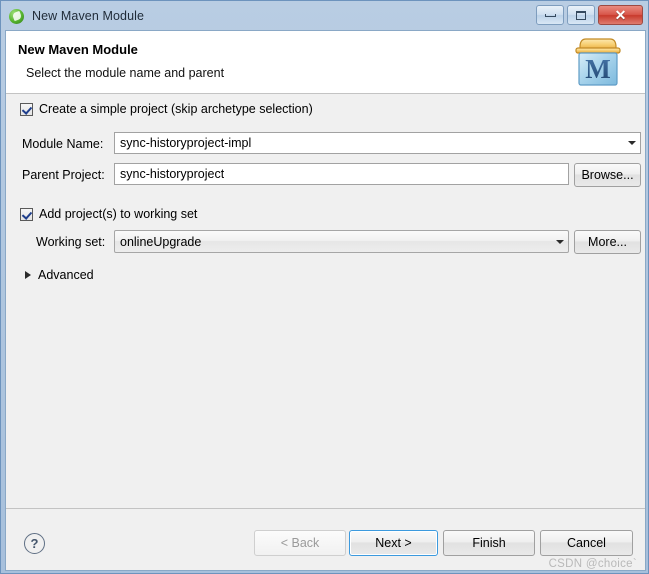 This screenshot has width=649, height=574. What do you see at coordinates (118, 214) in the screenshot?
I see `add-to-working-set-label: Add project(s) to working set` at bounding box center [118, 214].